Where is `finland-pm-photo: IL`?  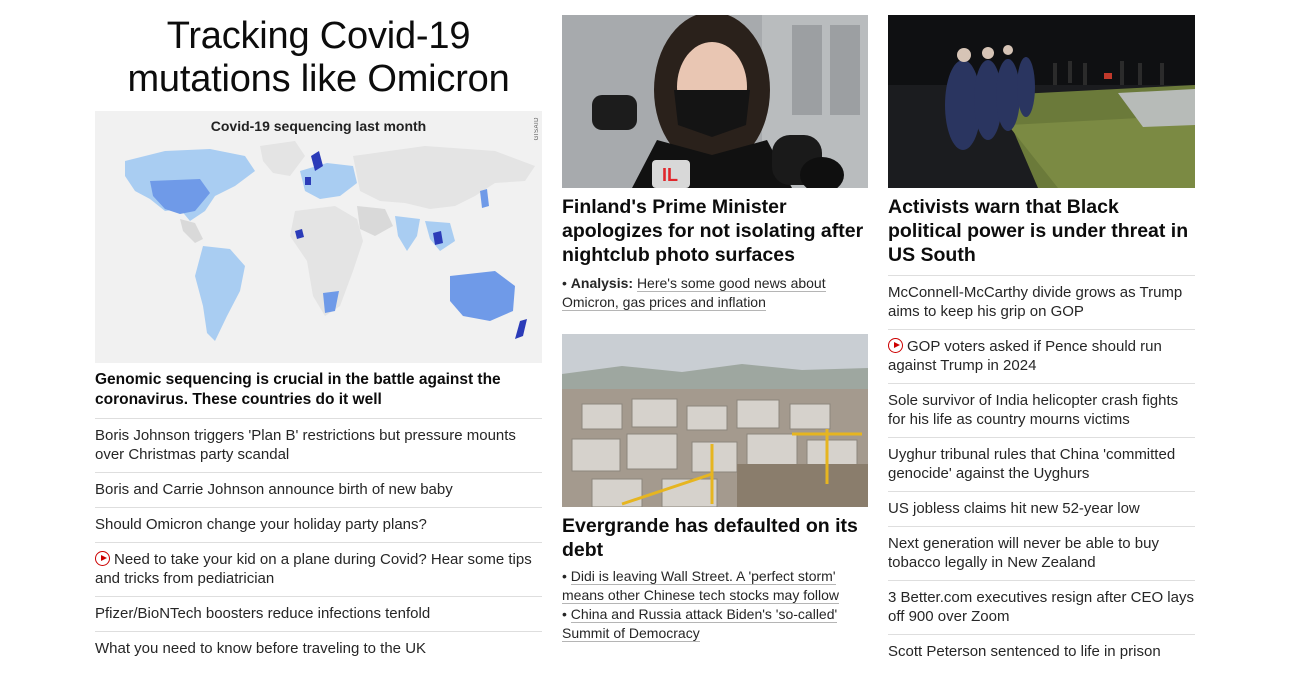 finland-pm-photo: IL is located at coordinates (715, 101).